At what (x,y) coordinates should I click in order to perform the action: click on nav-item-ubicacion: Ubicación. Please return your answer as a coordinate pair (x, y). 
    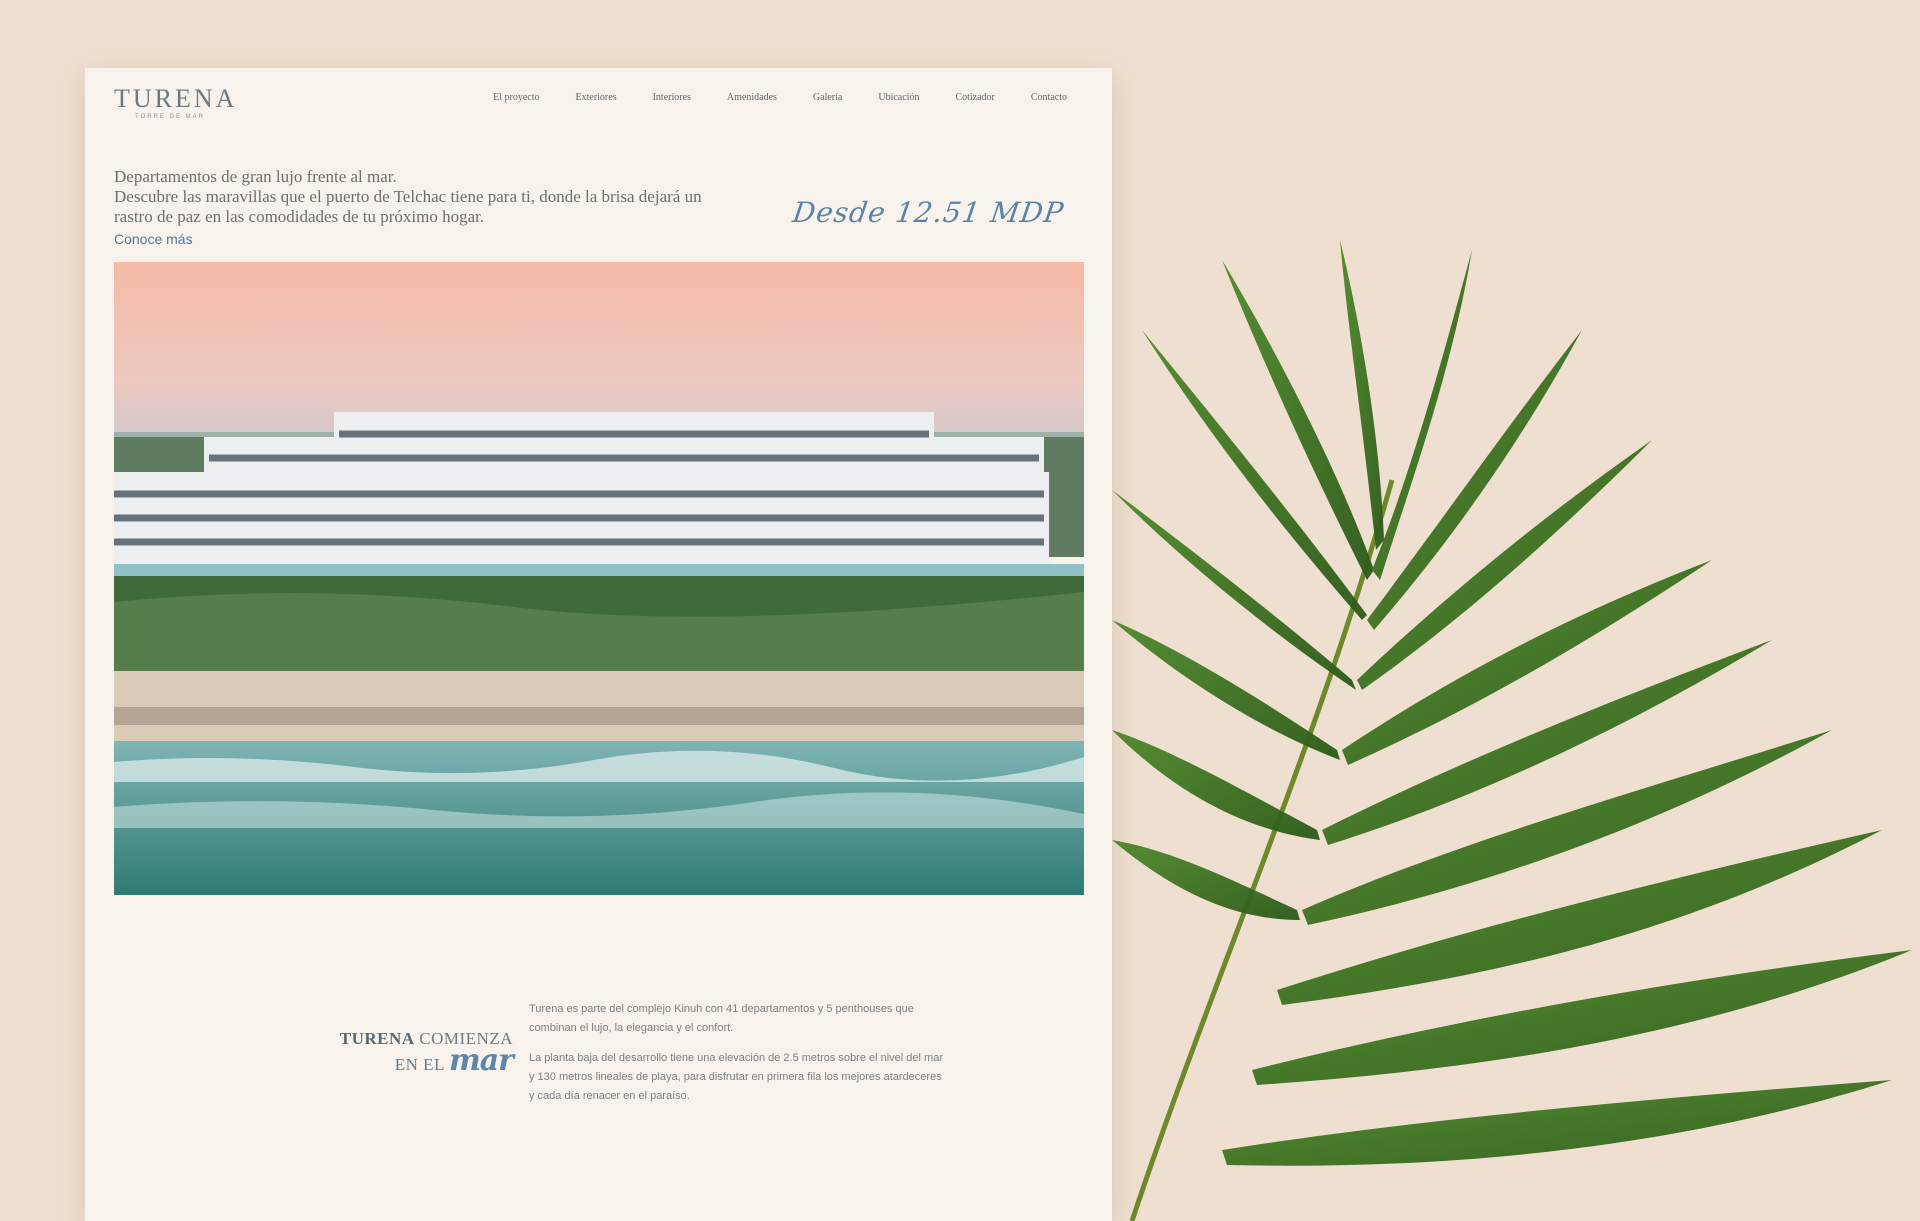
    Looking at the image, I should click on (898, 97).